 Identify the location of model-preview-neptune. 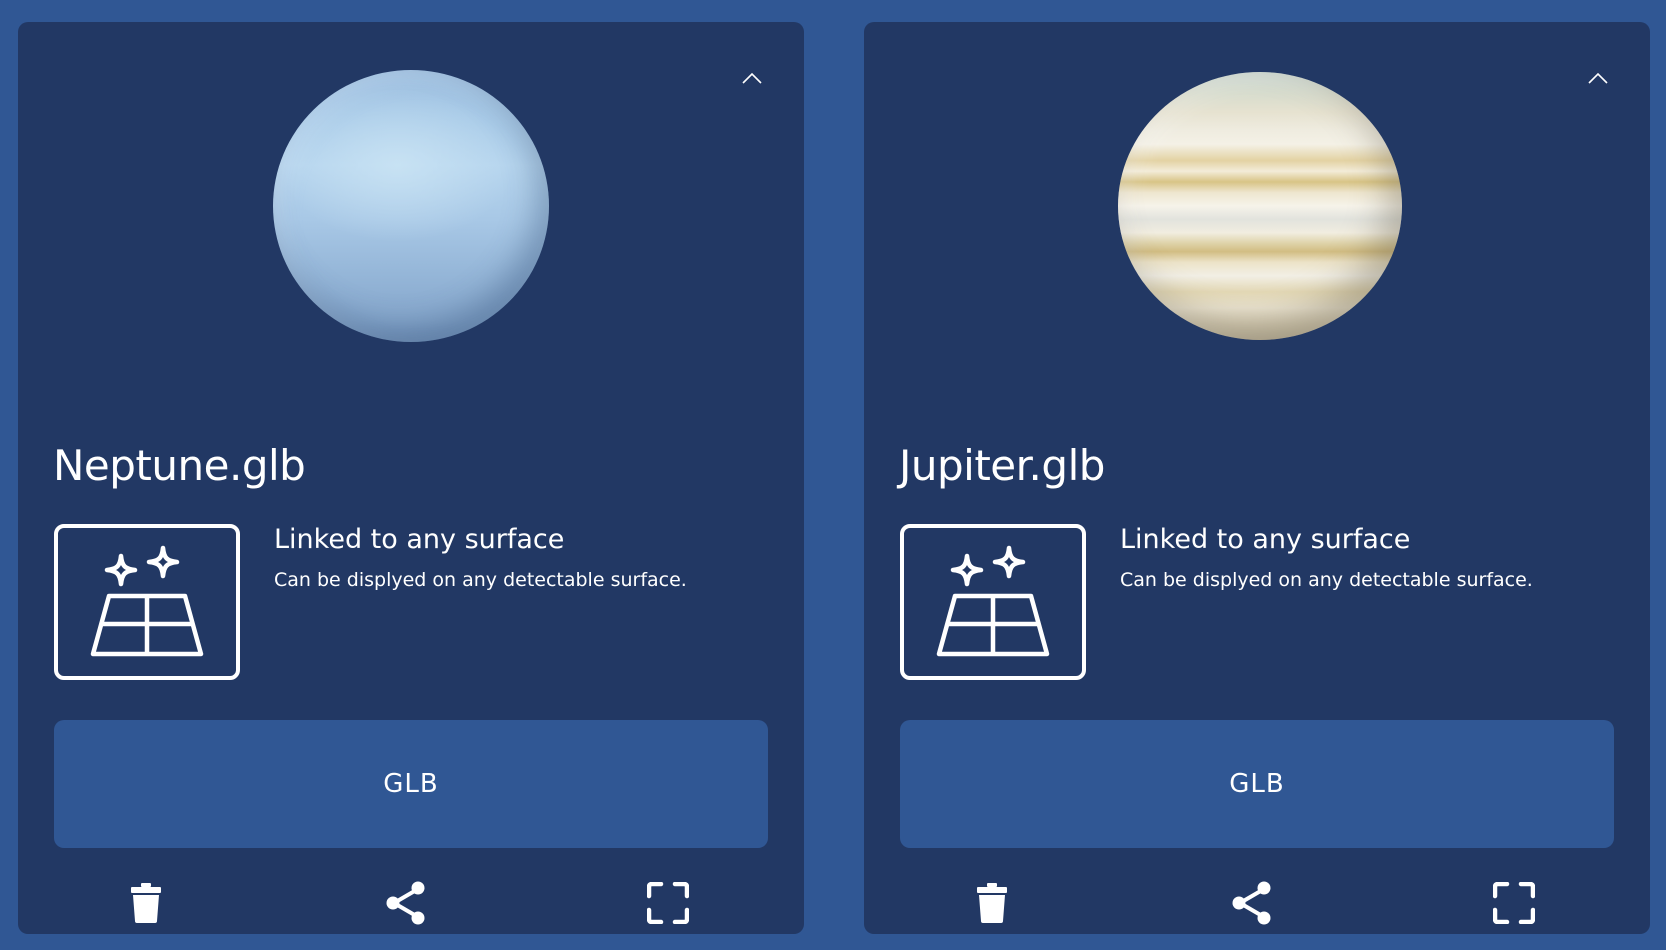
(411, 206).